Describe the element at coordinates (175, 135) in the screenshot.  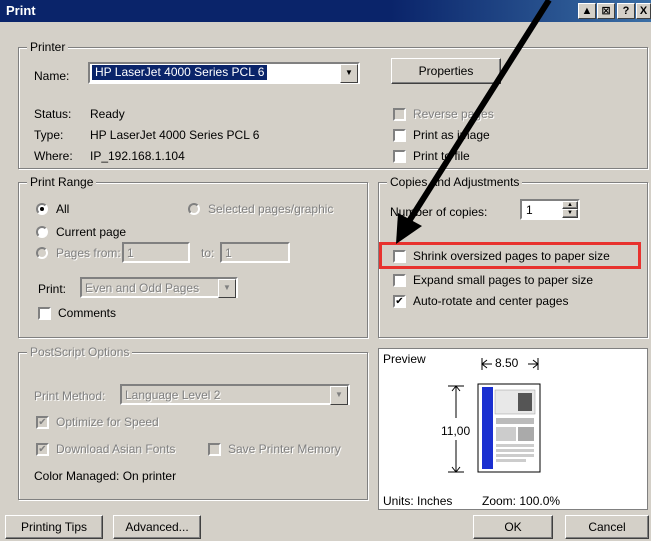
I see `type-value: HP LaserJet 4000 Series PCL 6` at that location.